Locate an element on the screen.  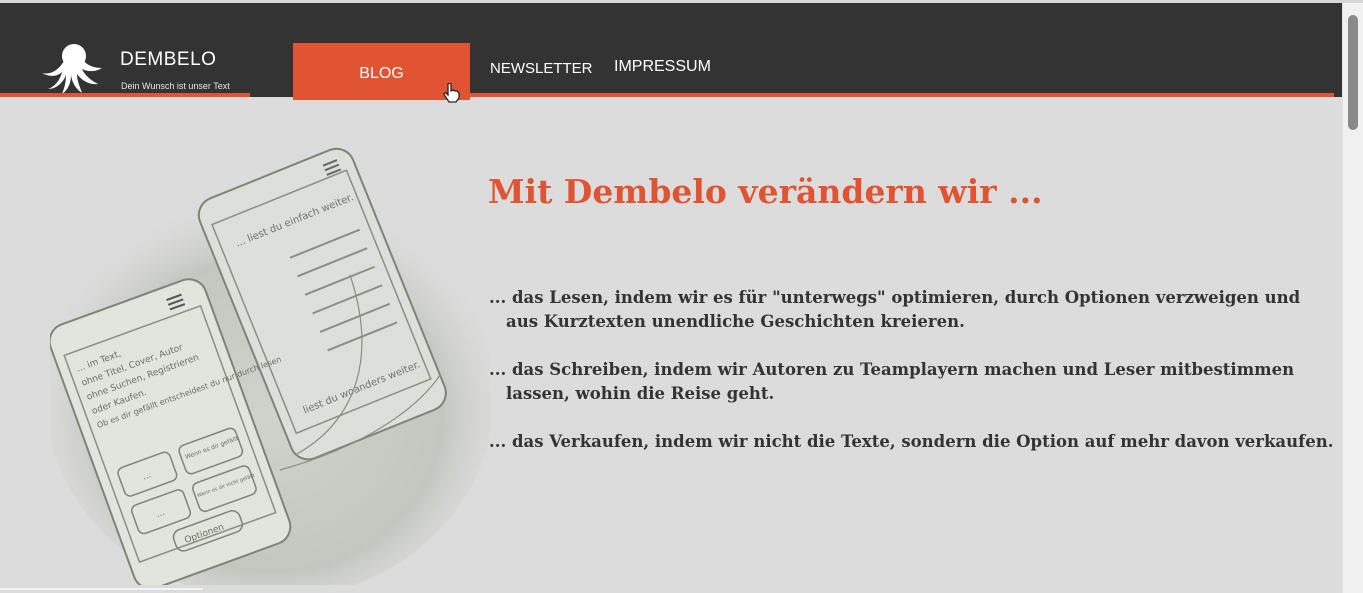
octopus-icon is located at coordinates (72, 68).